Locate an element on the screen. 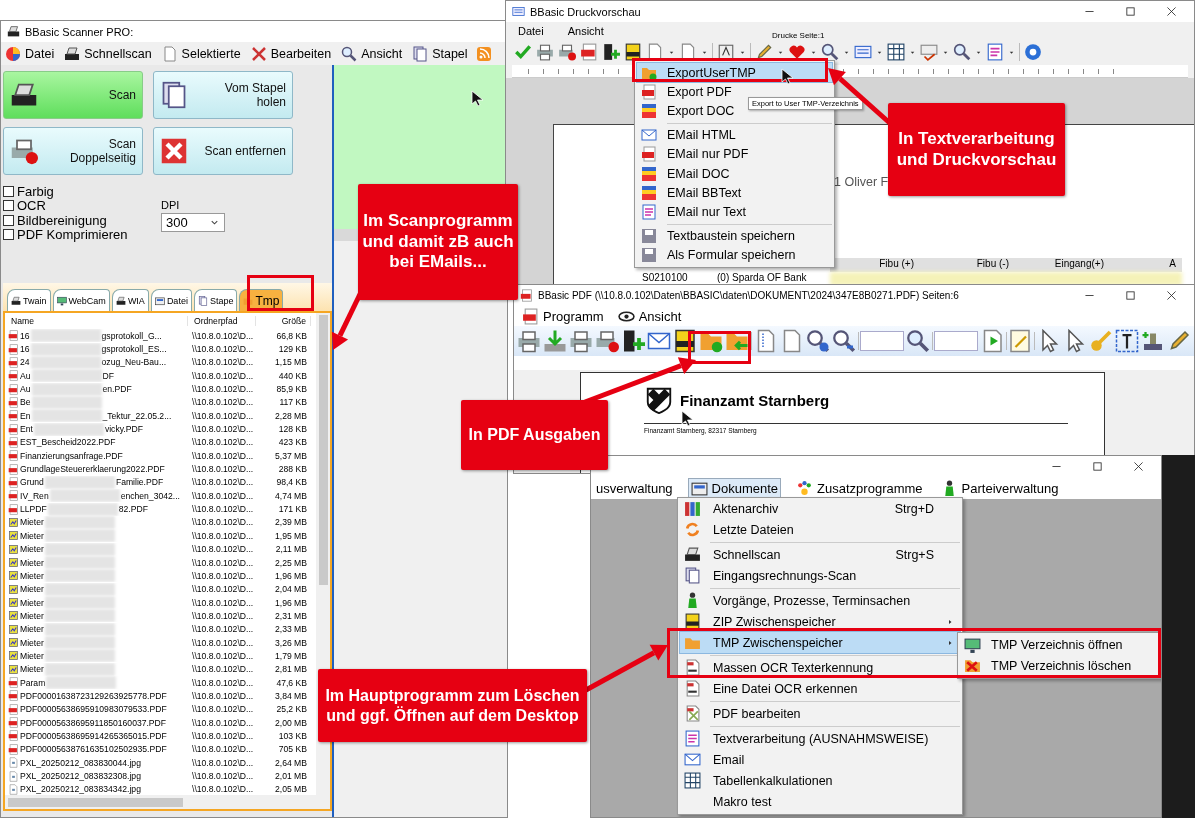 Image resolution: width=1195 pixels, height=818 pixels. file-name: GrundlageSteuererklaerung2022.PDF is located at coordinates (92, 469).